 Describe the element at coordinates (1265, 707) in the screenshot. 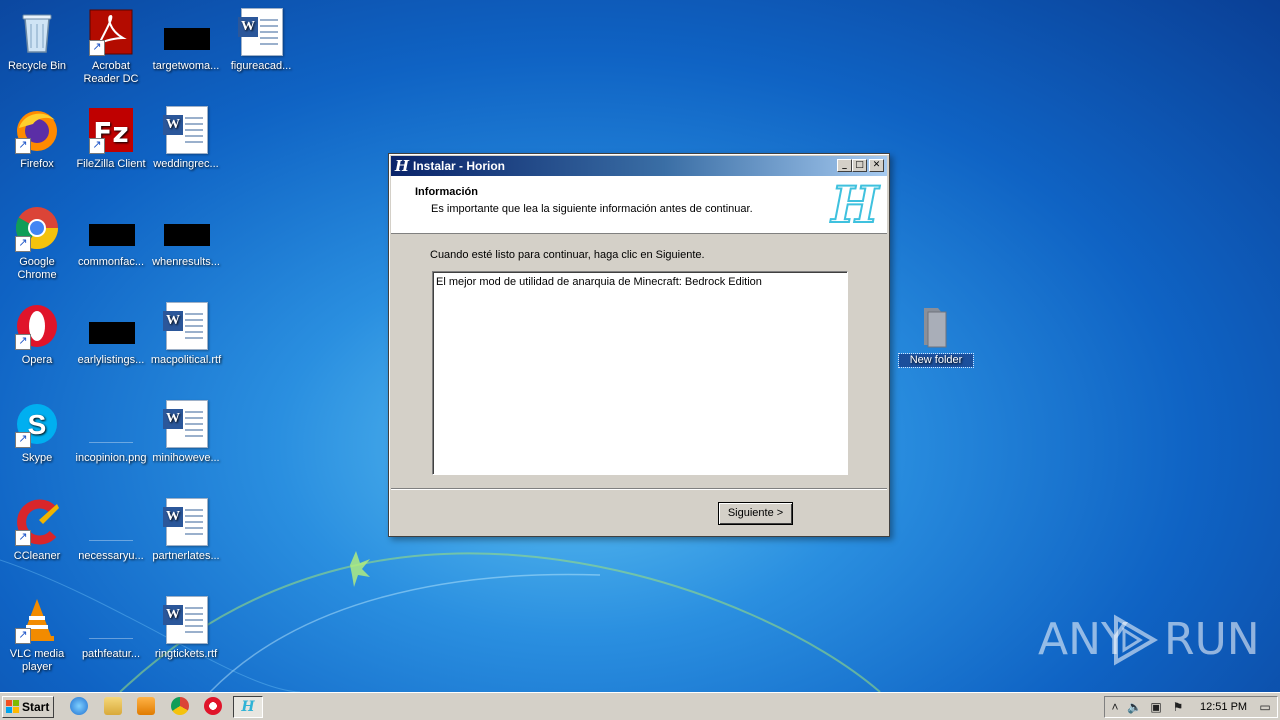

I see `show-desktop-icon: ▭` at that location.